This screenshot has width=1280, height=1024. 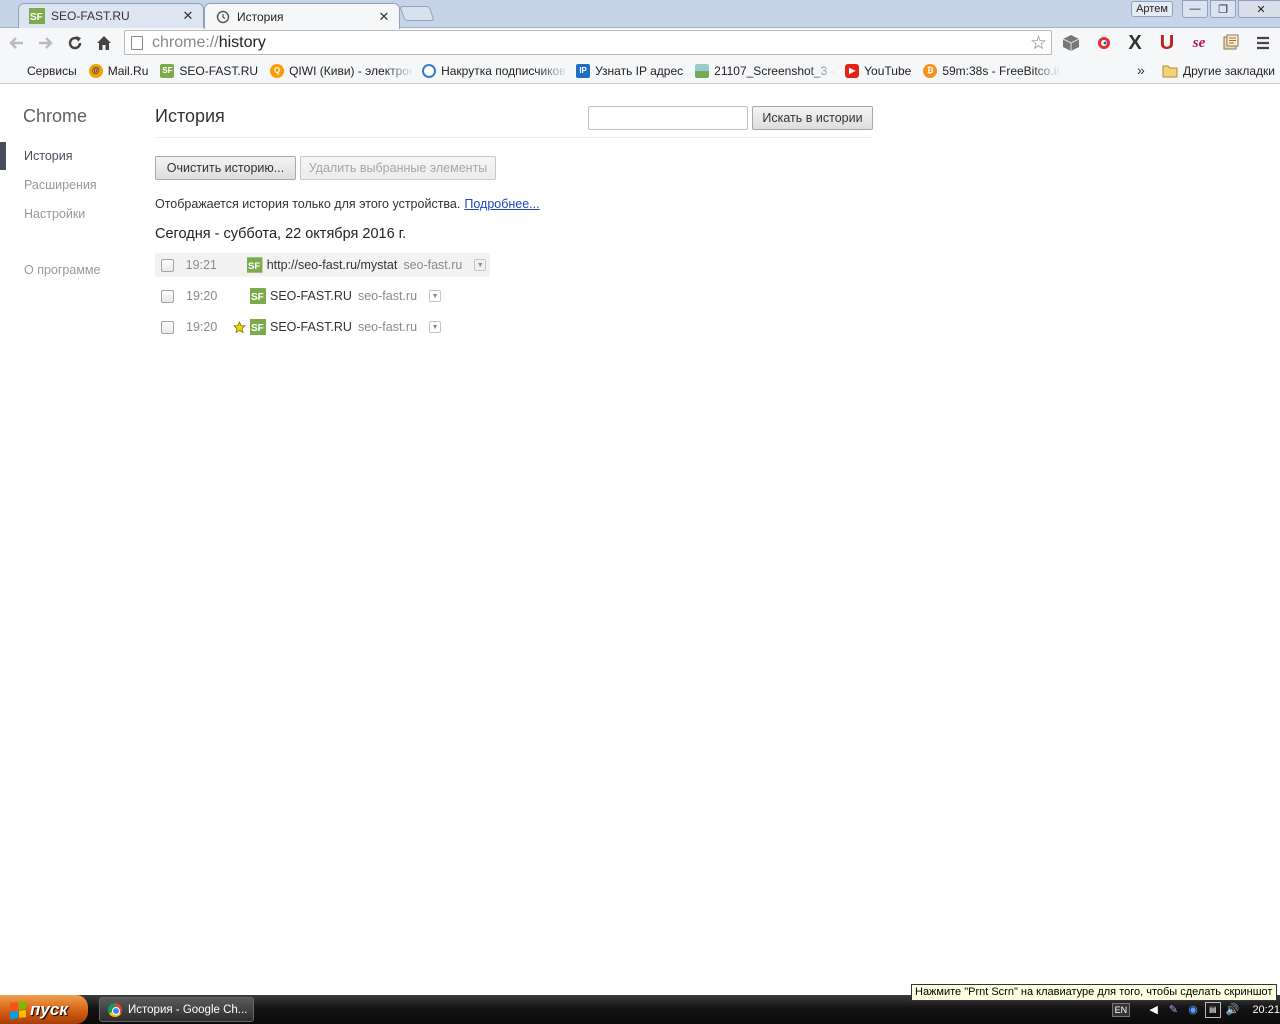 I want to click on extension-se-icon: se, so click(x=1199, y=43).